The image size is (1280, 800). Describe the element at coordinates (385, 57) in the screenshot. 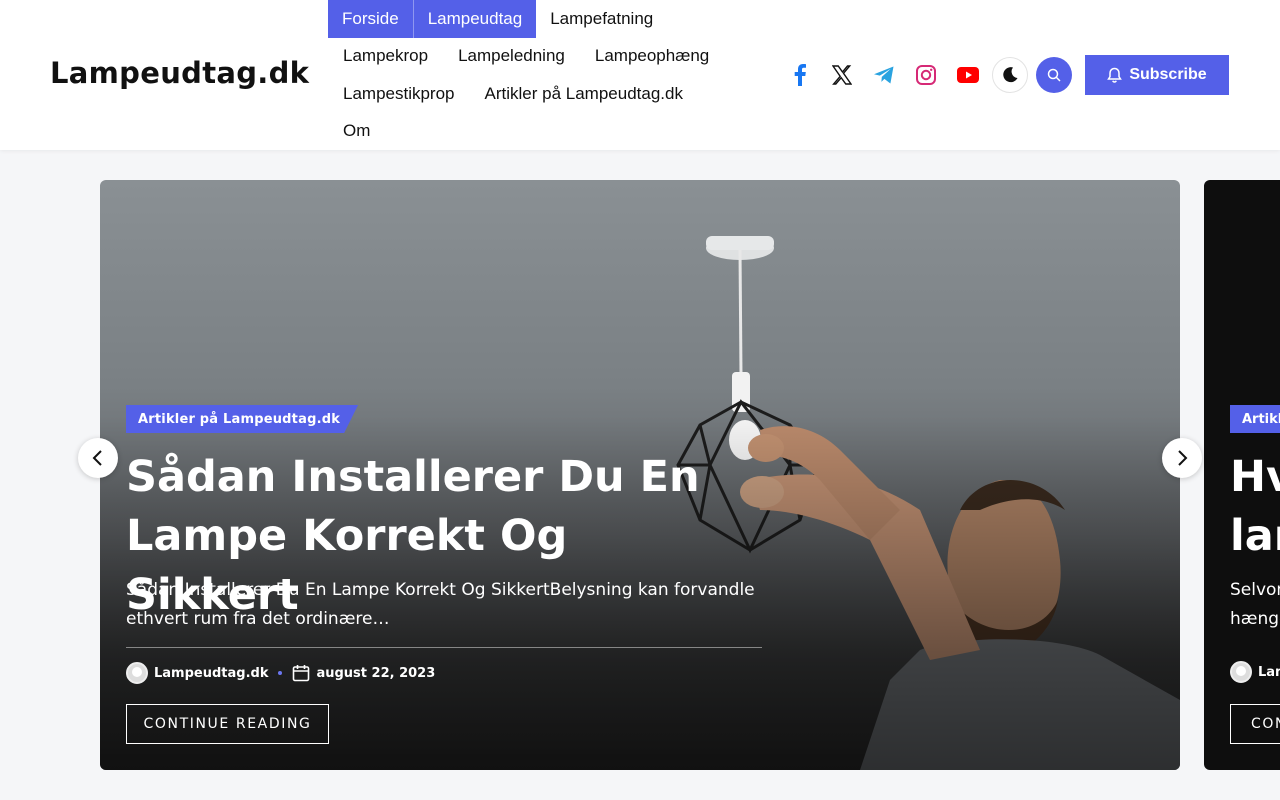

I see `nav-item-lampekrop: Lampekrop` at that location.